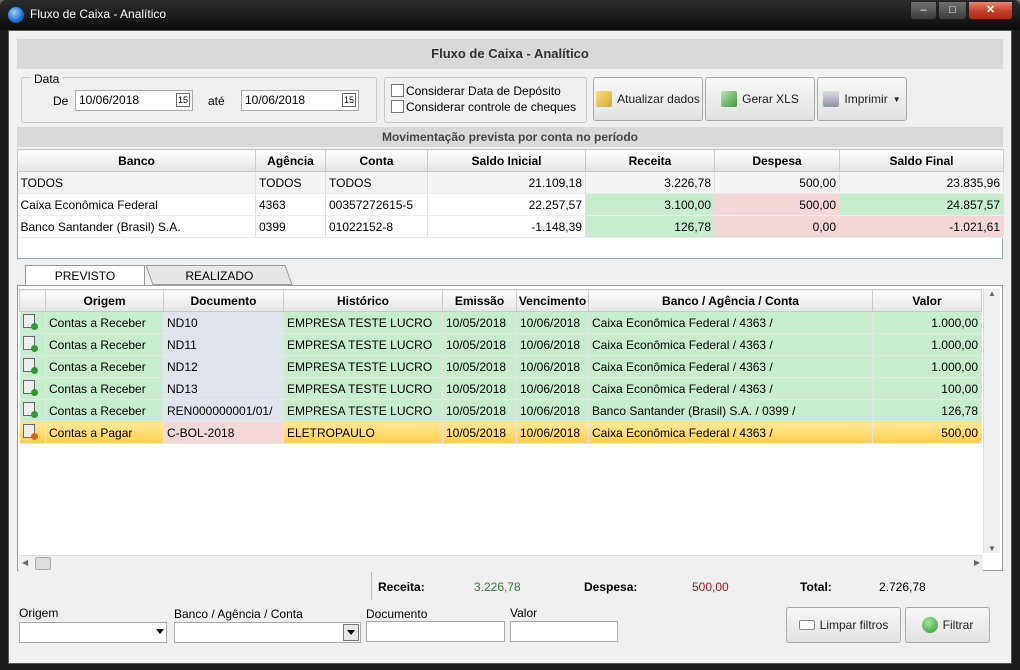 The image size is (1020, 670). What do you see at coordinates (921, 204) in the screenshot?
I see `final-balance-cell: 24.857,57` at bounding box center [921, 204].